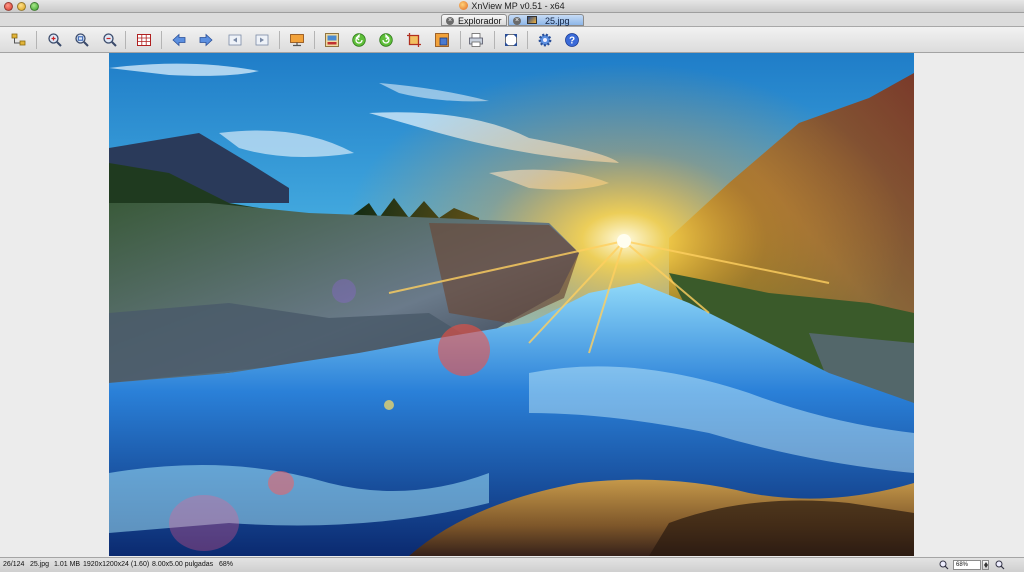 The width and height of the screenshot is (1024, 572). What do you see at coordinates (944, 565) in the screenshot?
I see `zoom-in-small-icon` at bounding box center [944, 565].